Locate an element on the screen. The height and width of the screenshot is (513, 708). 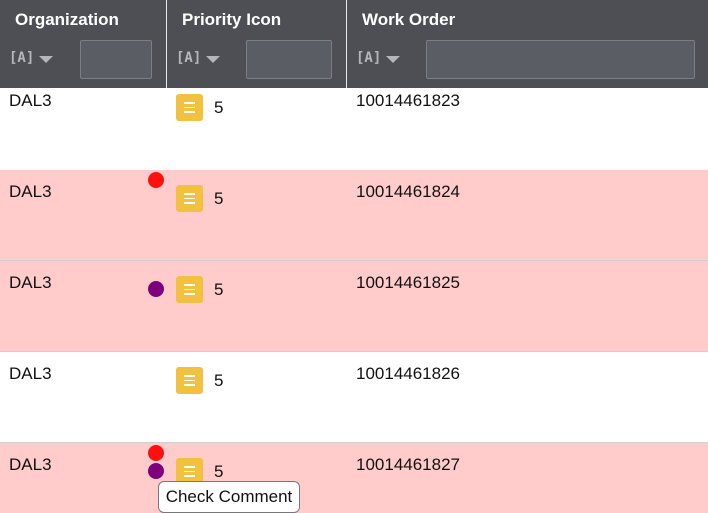
table-row: DAL3 5 10014461827 is located at coordinates (354, 478).